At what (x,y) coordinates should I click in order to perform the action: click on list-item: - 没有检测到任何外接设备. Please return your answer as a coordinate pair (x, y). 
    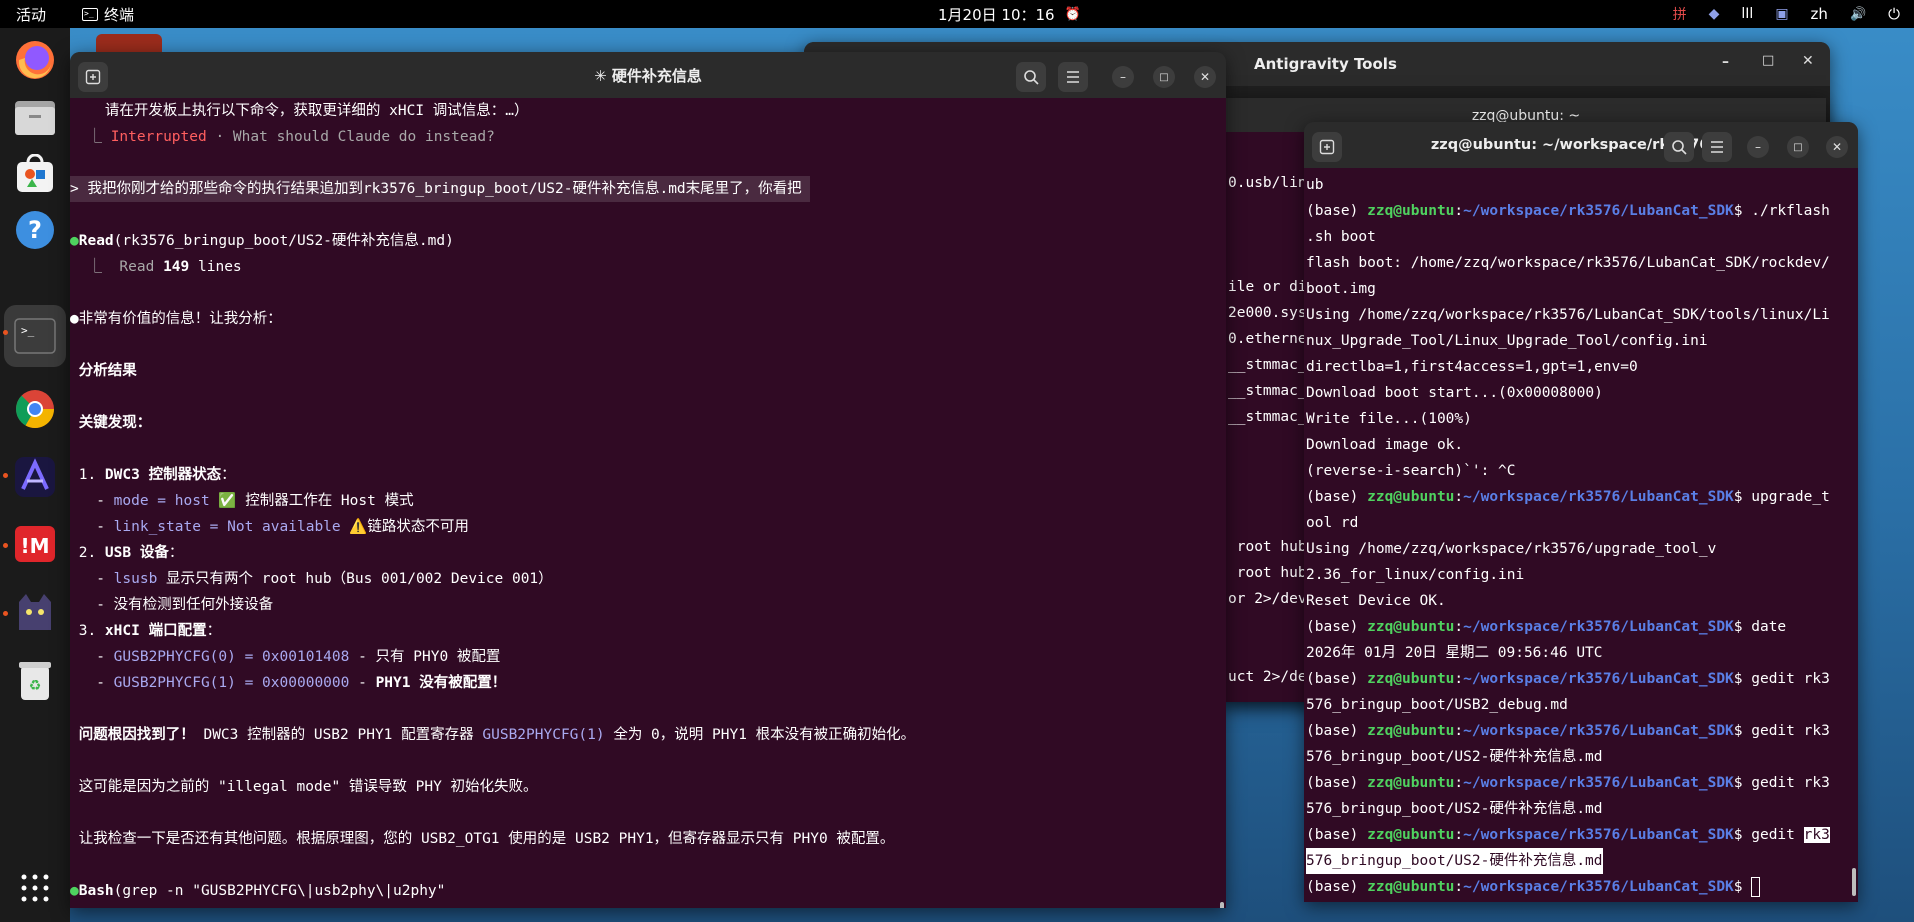
    Looking at the image, I should click on (172, 605).